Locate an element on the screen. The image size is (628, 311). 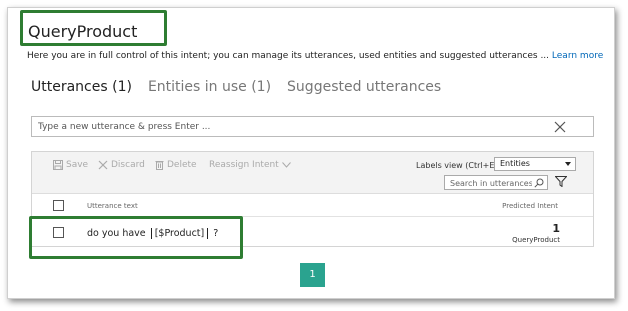
learn-more-link: Learn more is located at coordinates (577, 56).